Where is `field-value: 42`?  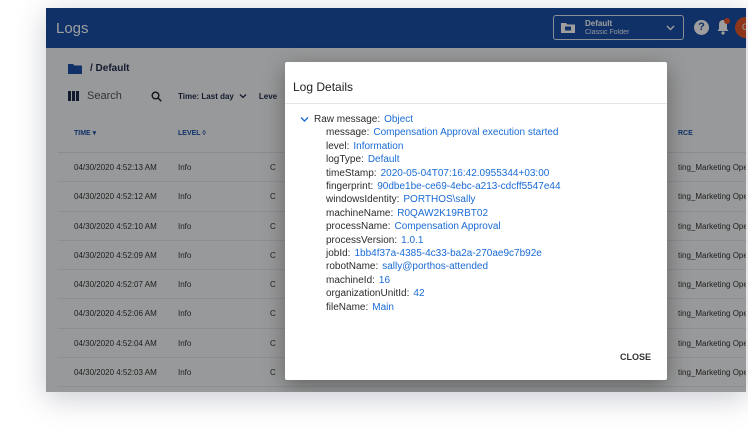
field-value: 42 is located at coordinates (419, 294).